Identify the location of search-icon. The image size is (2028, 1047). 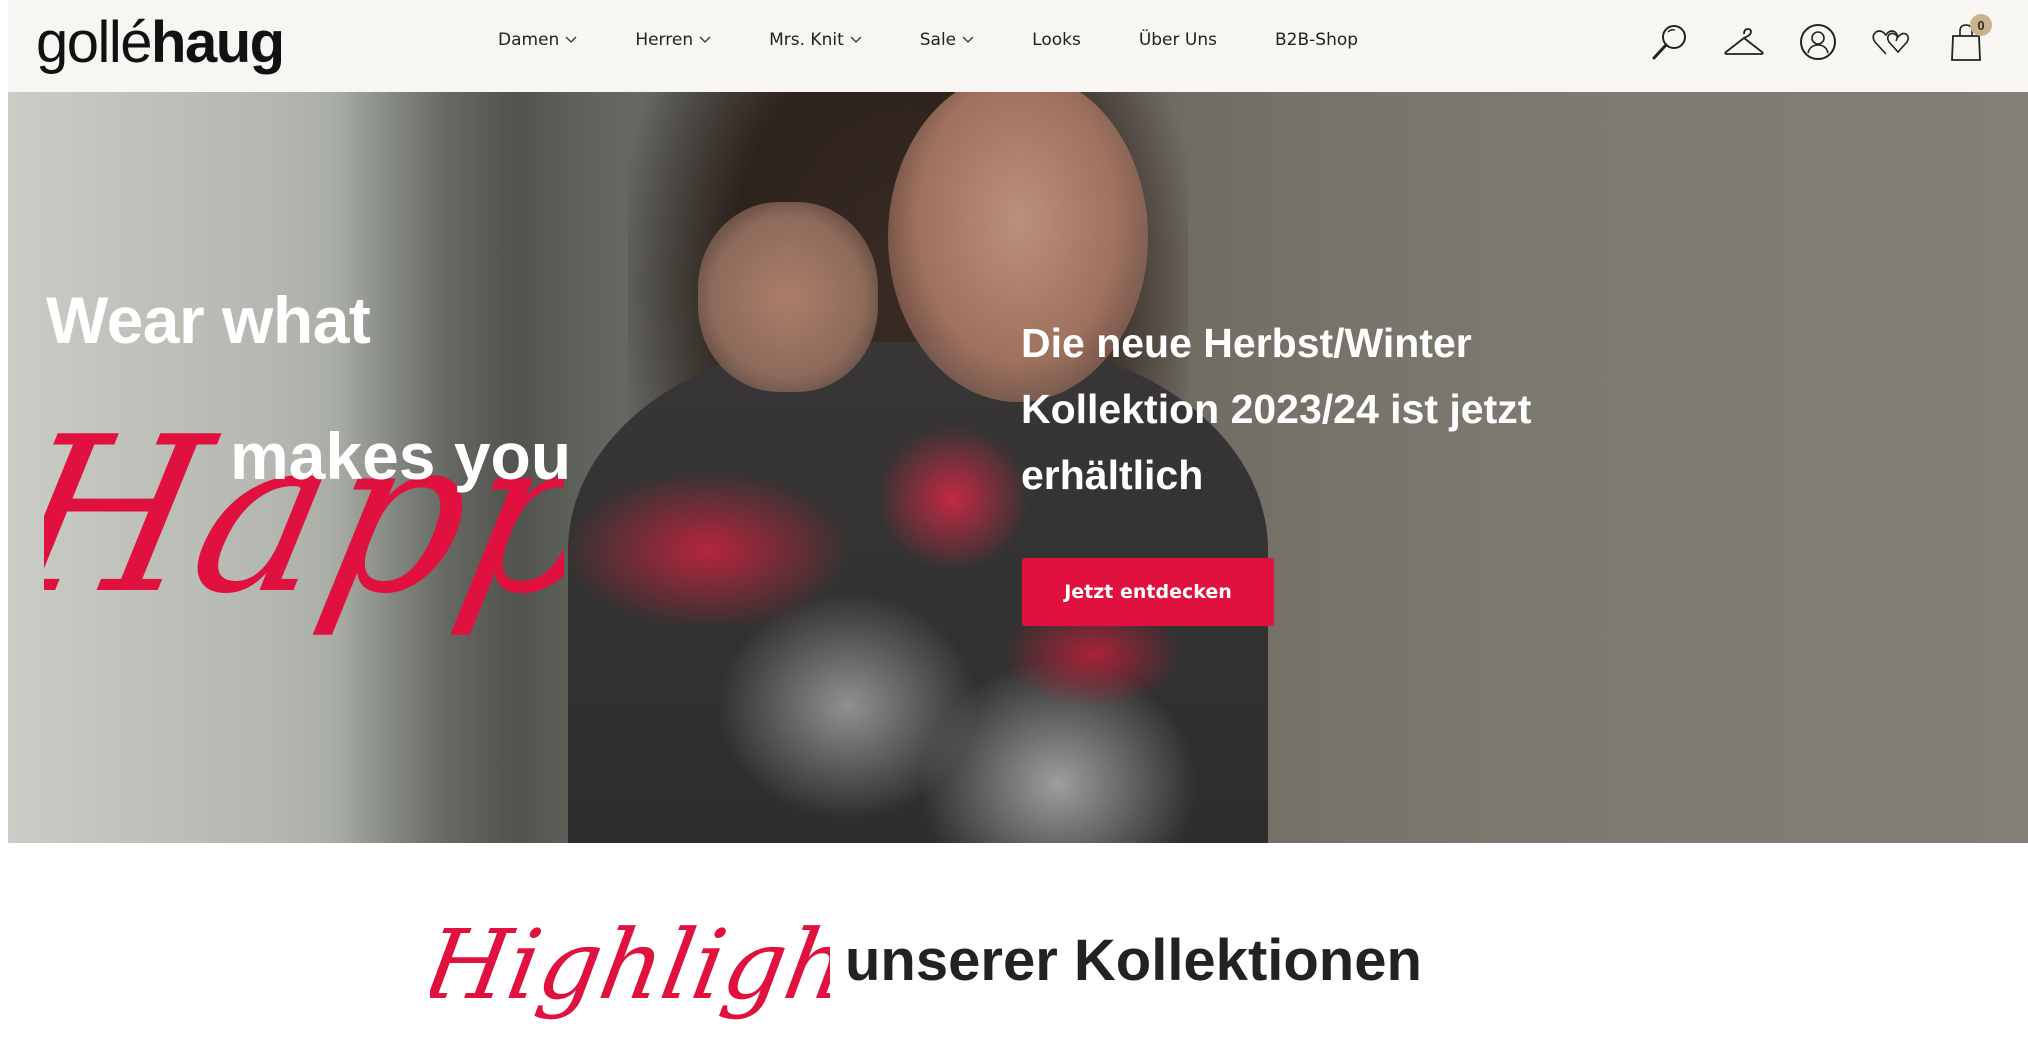
(1669, 42).